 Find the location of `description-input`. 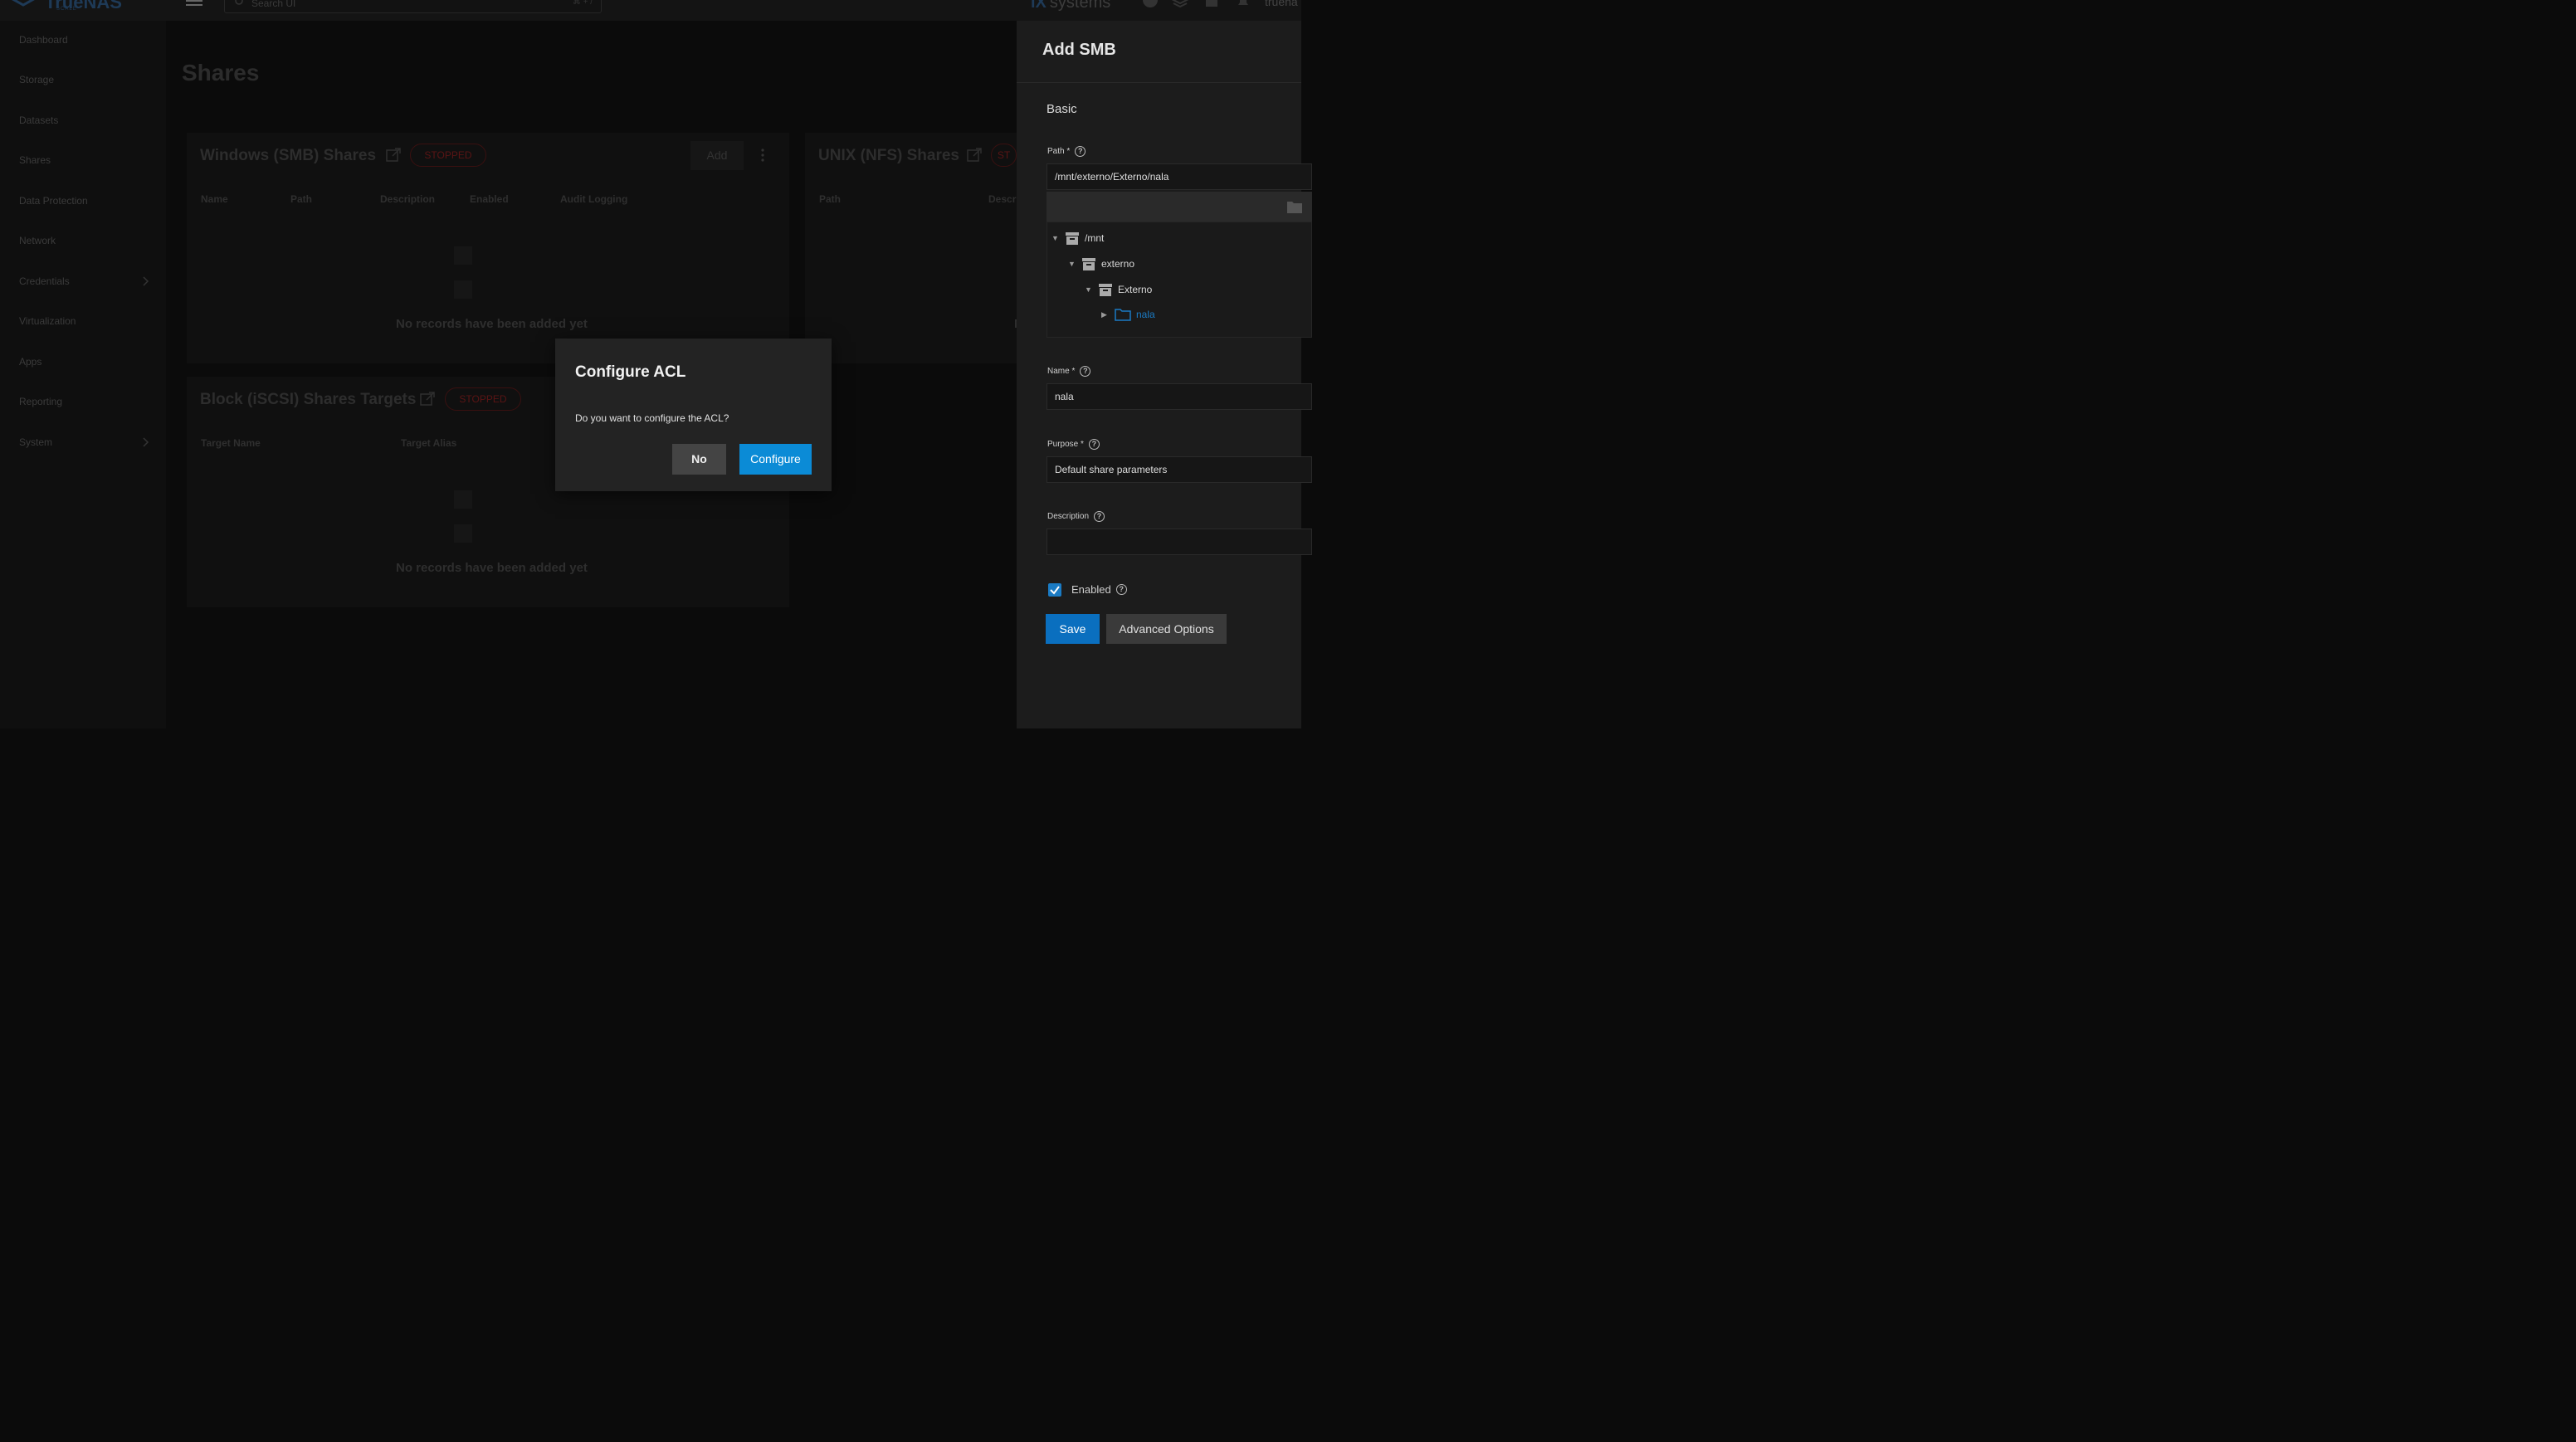

description-input is located at coordinates (1179, 542).